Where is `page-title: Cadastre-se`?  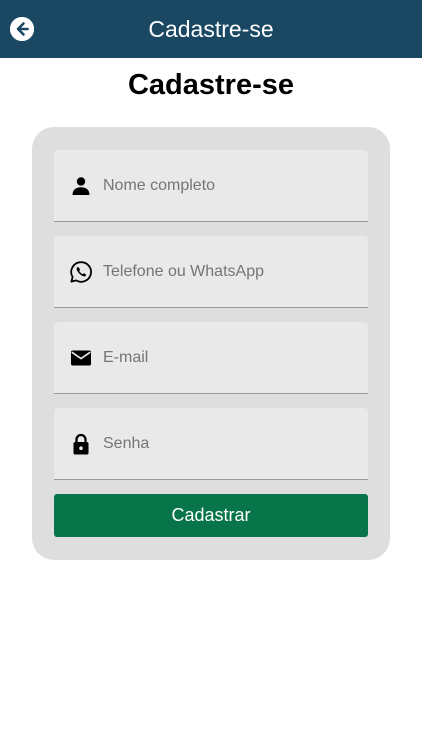 page-title: Cadastre-se is located at coordinates (211, 85).